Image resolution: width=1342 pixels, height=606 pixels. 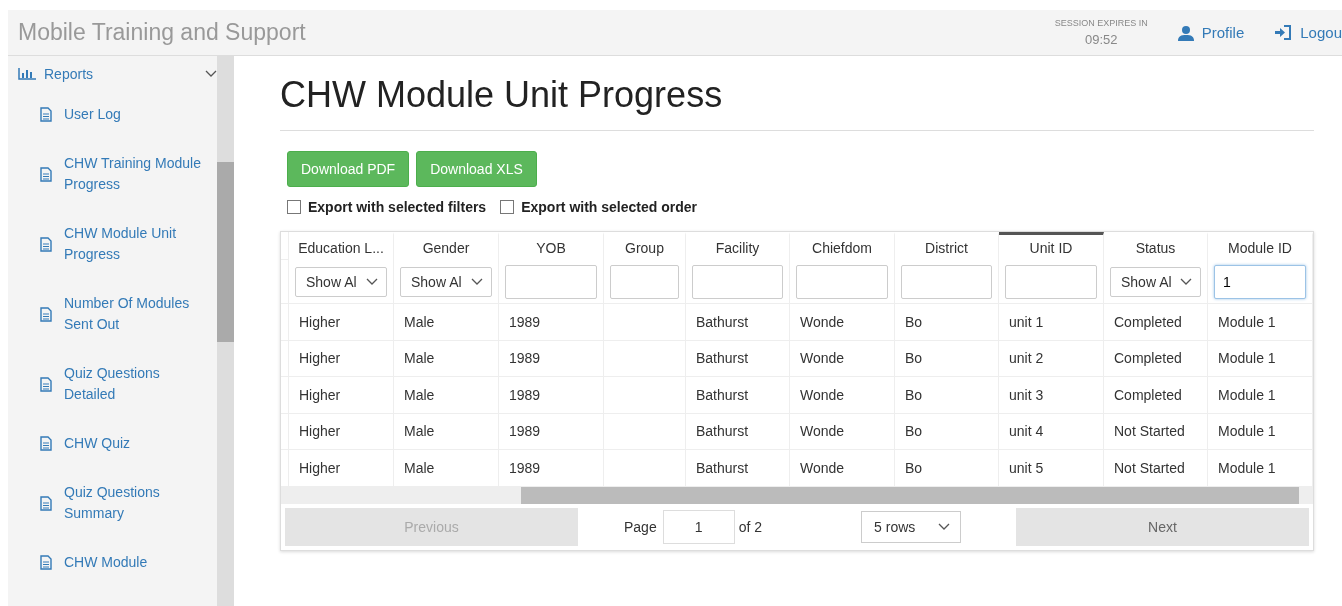 What do you see at coordinates (738, 246) in the screenshot?
I see `column-header: Facility` at bounding box center [738, 246].